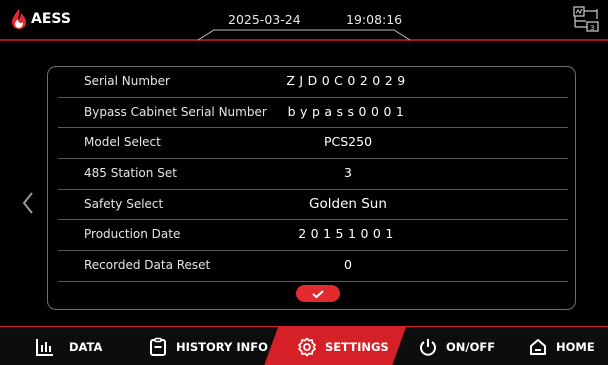  I want to click on setting-label: Production Date, so click(132, 234).